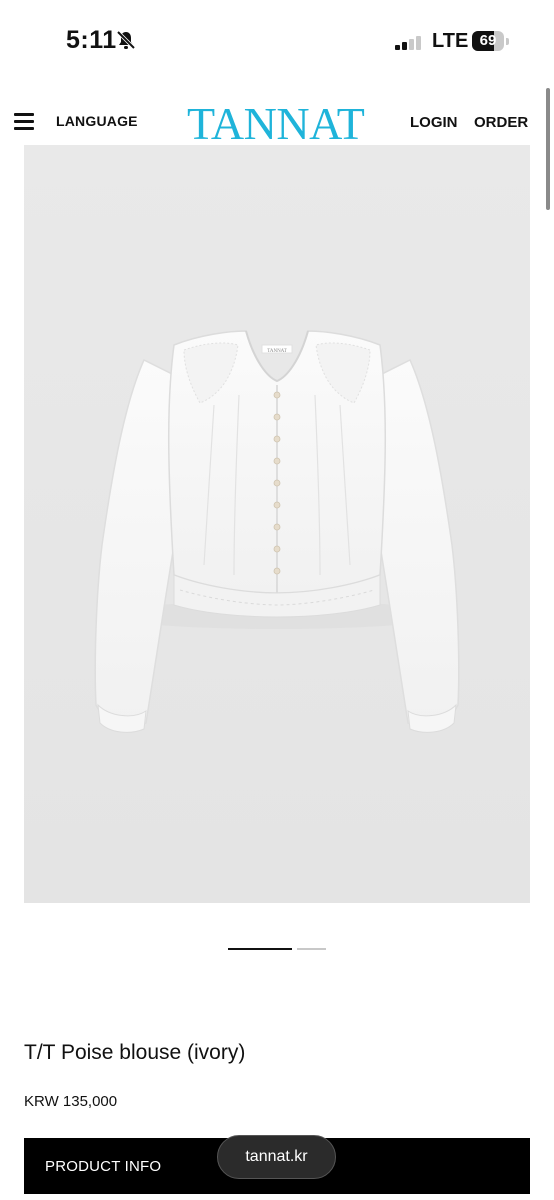 The height and width of the screenshot is (1200, 554). I want to click on product-price: KRW 135,000, so click(71, 1101).